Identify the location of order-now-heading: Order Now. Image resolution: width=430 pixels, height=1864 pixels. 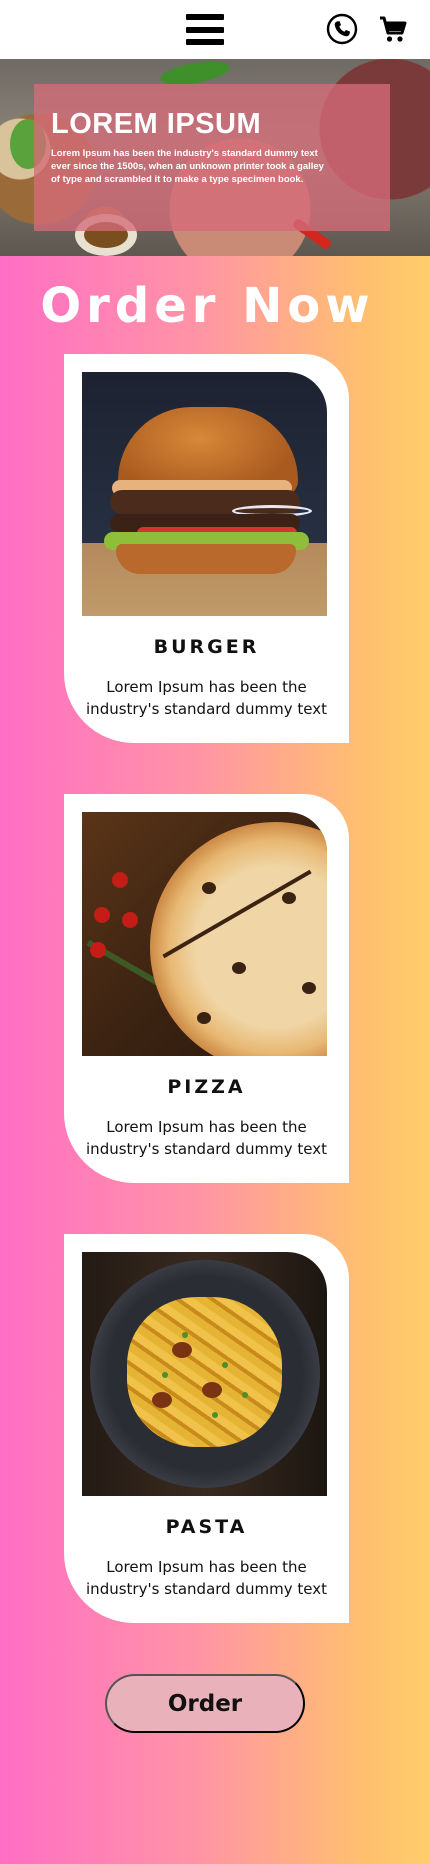
(207, 306).